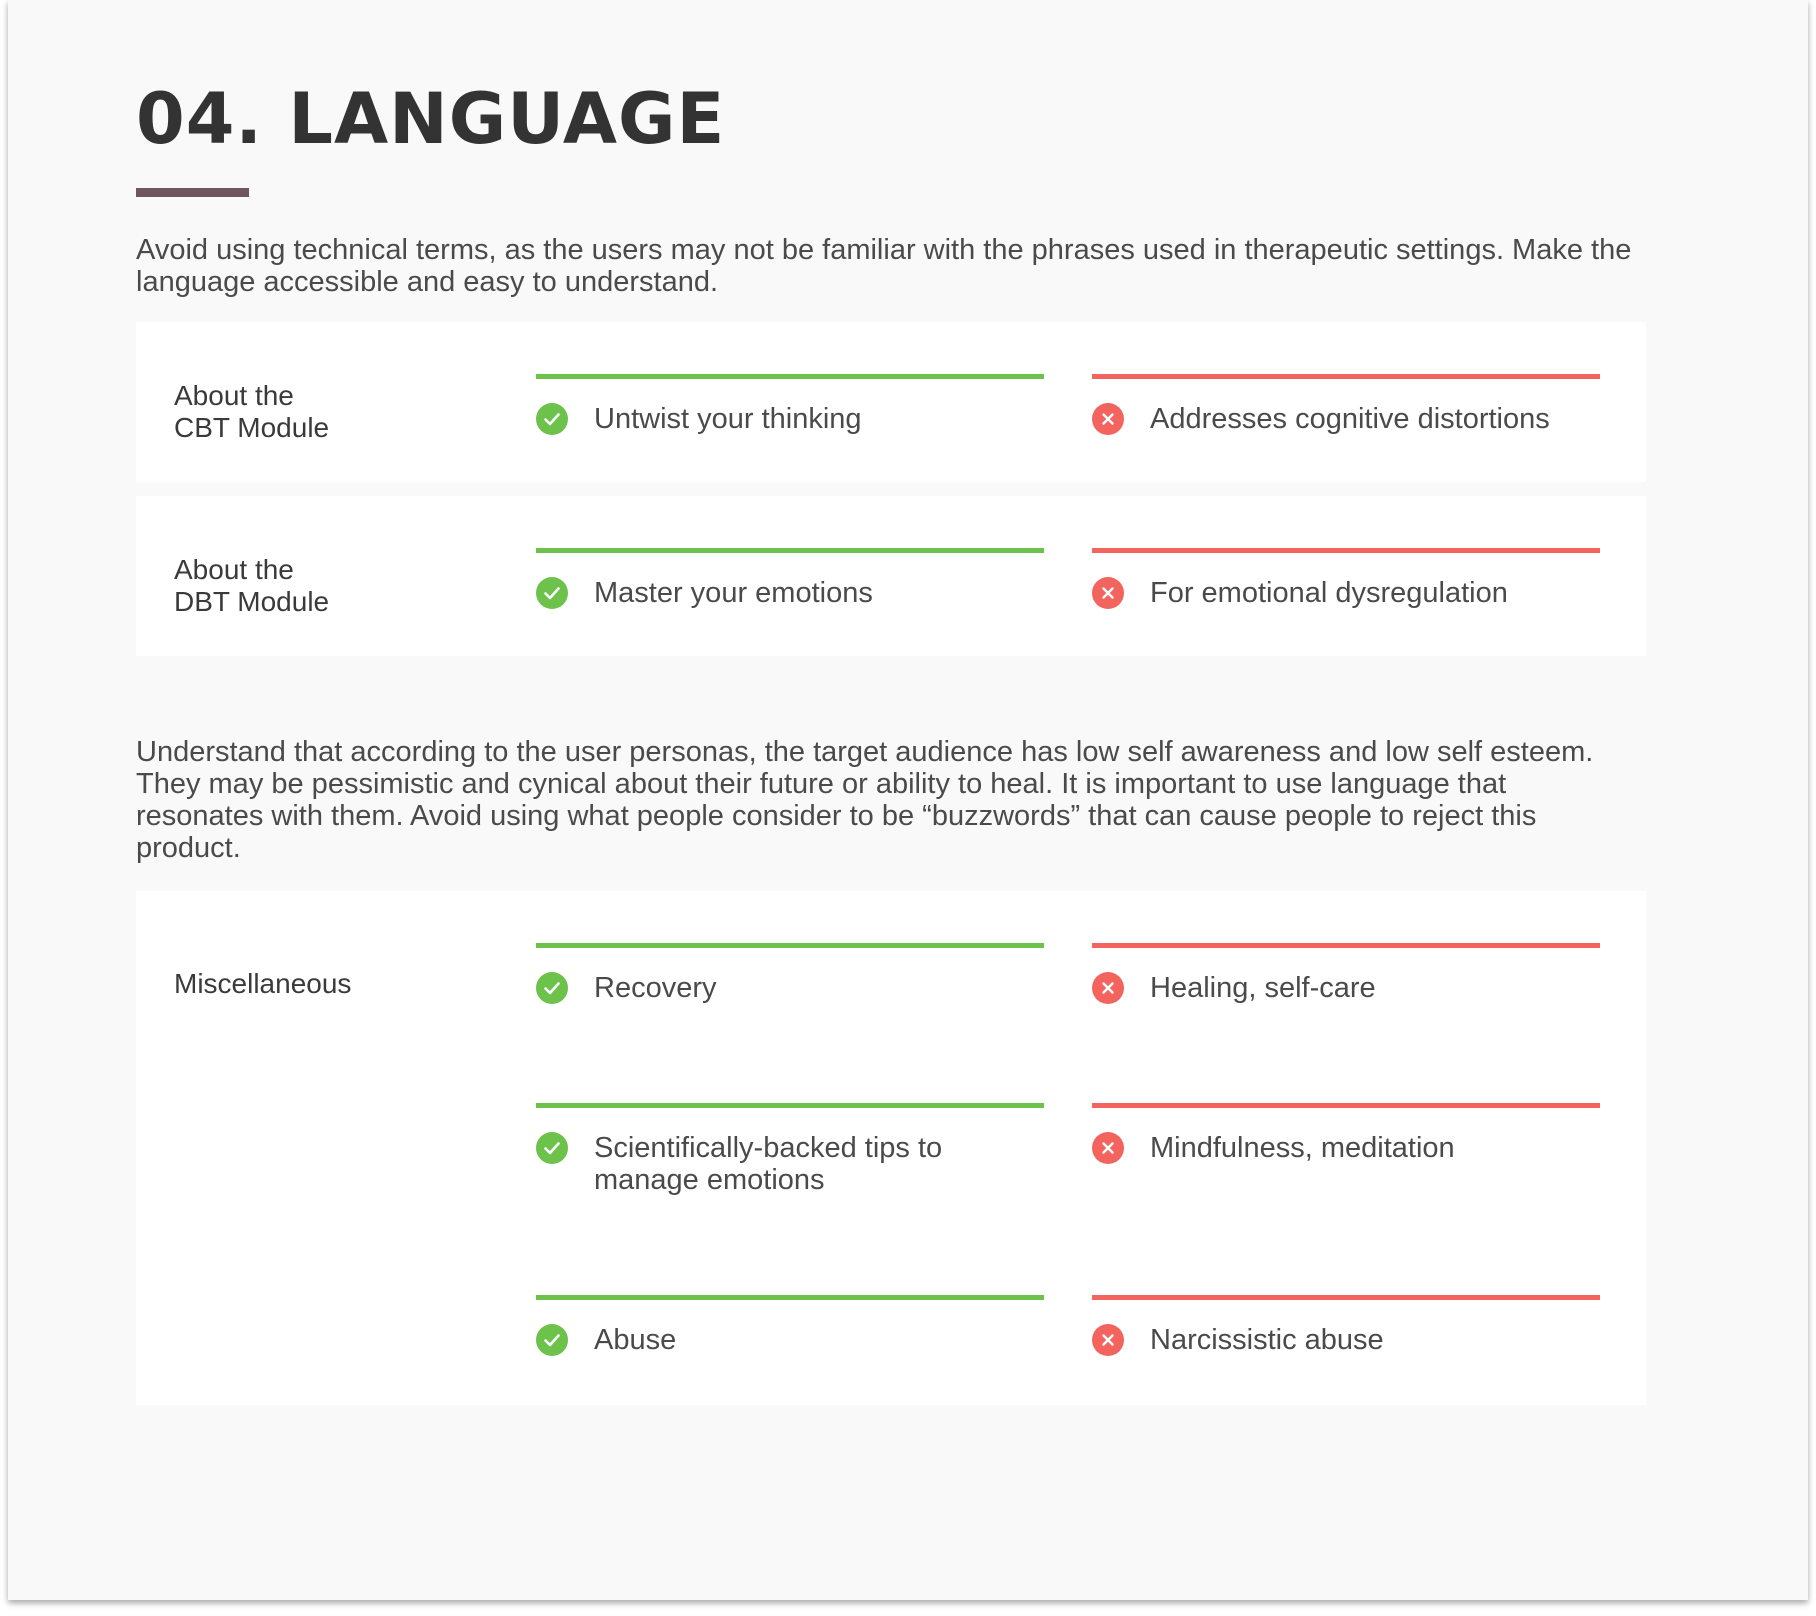  I want to click on category-label-line: DBT Module, so click(252, 601).